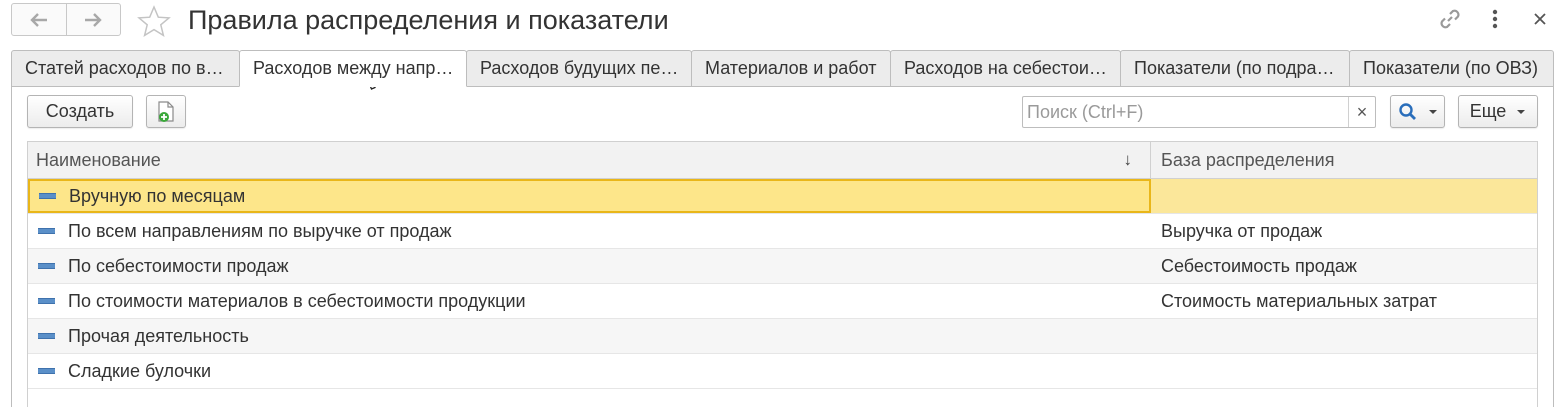 Image resolution: width=1565 pixels, height=407 pixels. I want to click on add-document-icon, so click(166, 111).